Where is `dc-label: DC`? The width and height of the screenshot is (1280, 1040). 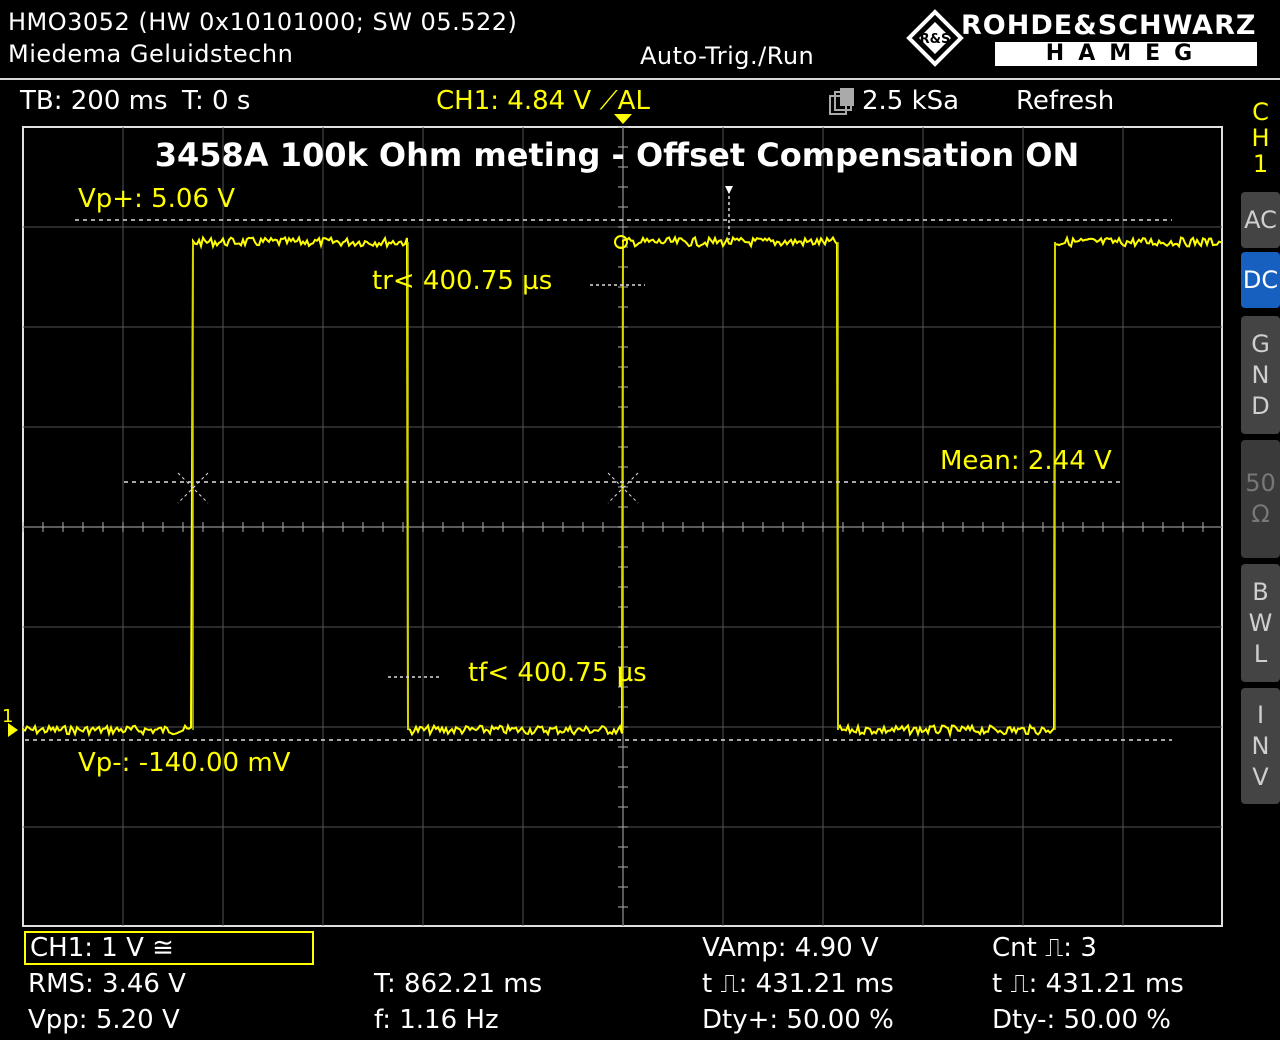 dc-label: DC is located at coordinates (1260, 279).